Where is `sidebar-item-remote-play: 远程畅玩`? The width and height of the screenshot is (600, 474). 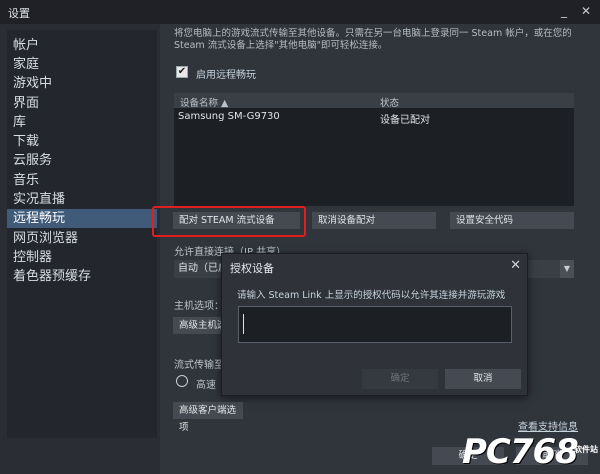 sidebar-item-remote-play: 远程畅玩 is located at coordinates (82, 218).